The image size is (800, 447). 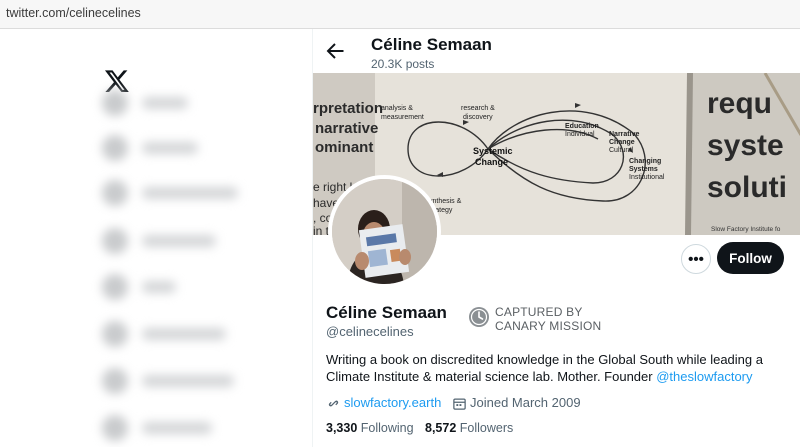 I want to click on banner-text-right2: syste, so click(x=745, y=145).